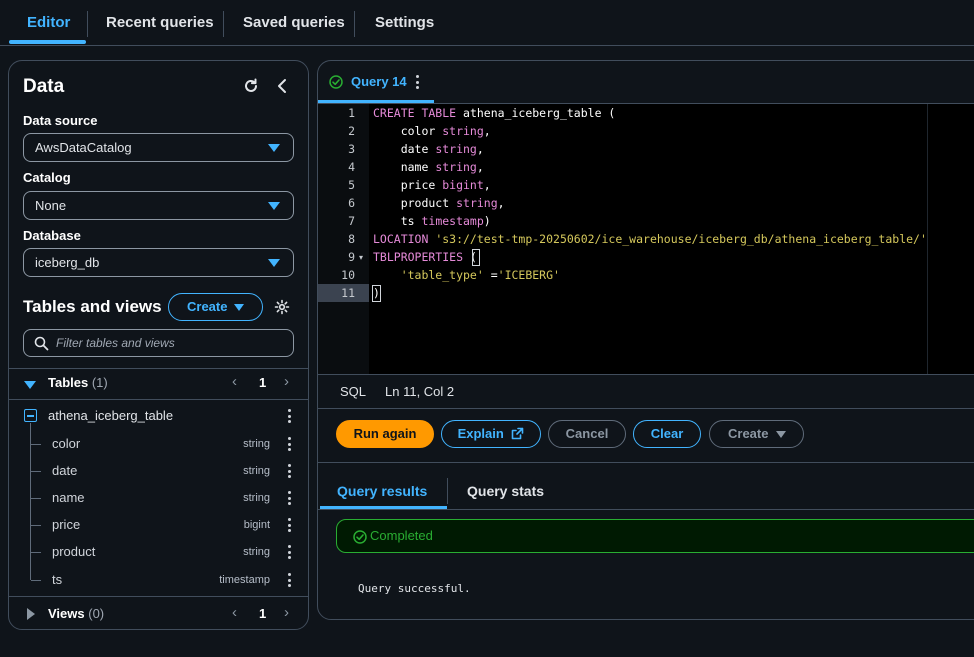 This screenshot has width=974, height=657. I want to click on tab-query-stats: Query stats, so click(505, 491).